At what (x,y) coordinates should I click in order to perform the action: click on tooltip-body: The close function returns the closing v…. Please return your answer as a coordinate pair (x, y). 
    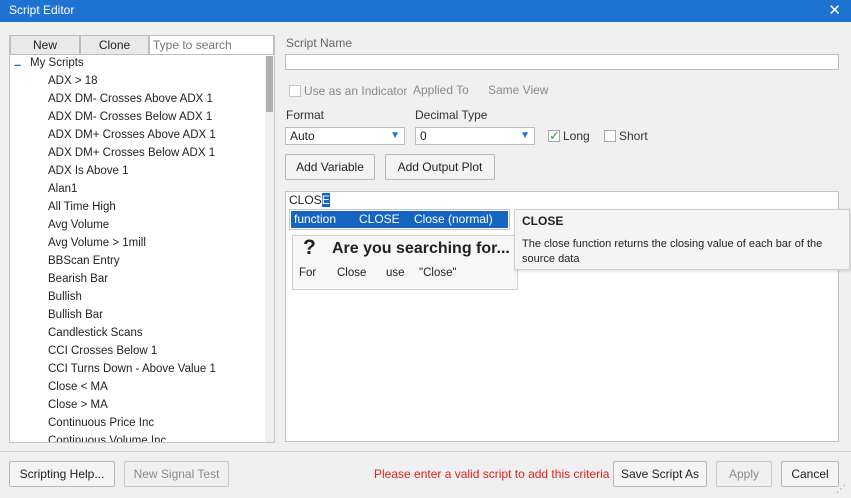
    Looking at the image, I should click on (672, 251).